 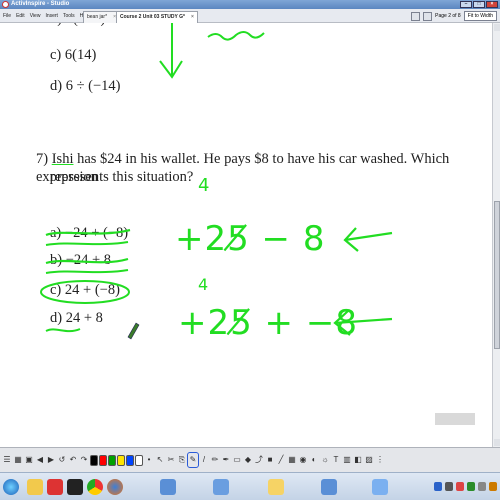 I want to click on connector-icon: ⤴, so click(x=259, y=460).